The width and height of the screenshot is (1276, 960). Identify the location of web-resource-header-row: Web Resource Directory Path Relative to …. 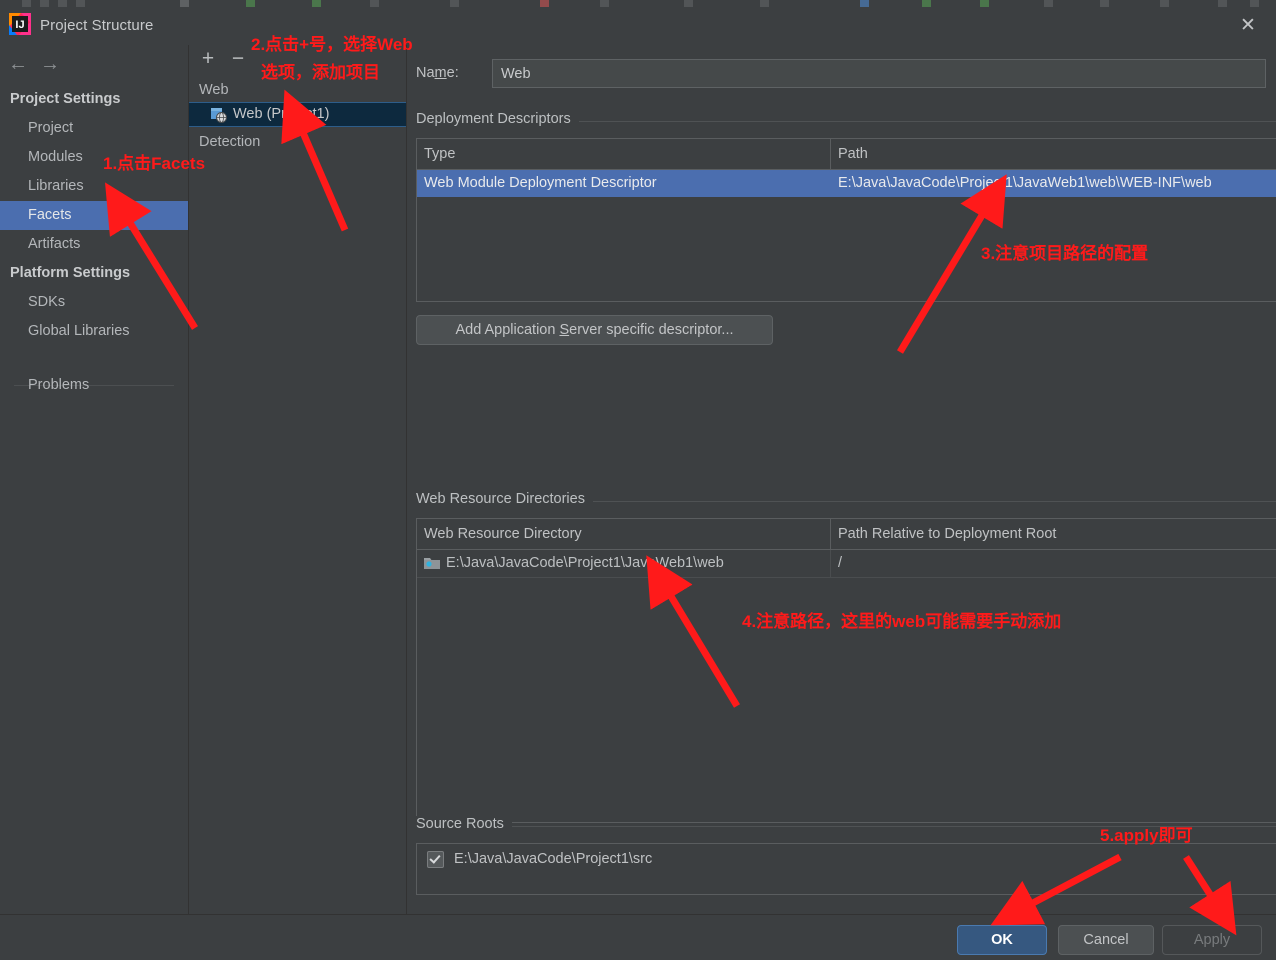
(846, 534).